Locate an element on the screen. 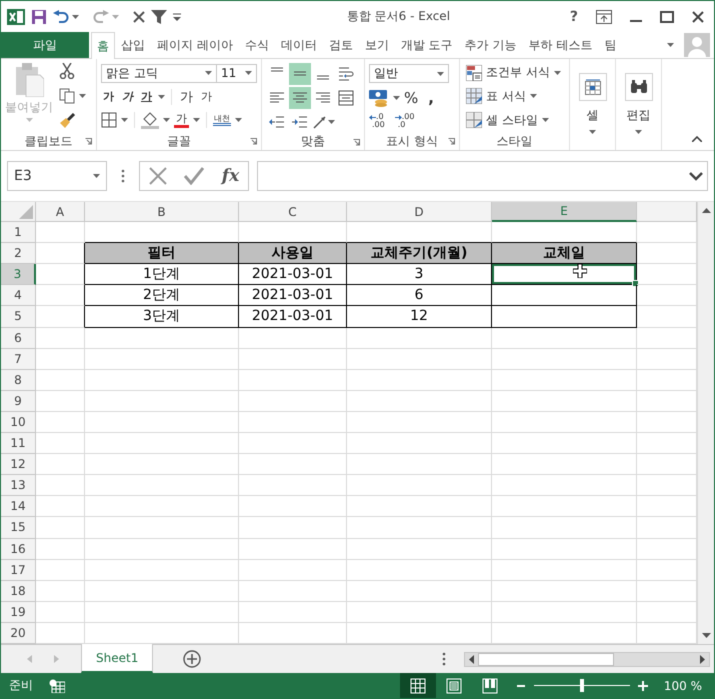 This screenshot has width=715, height=699. copy-icon is located at coordinates (67, 96).